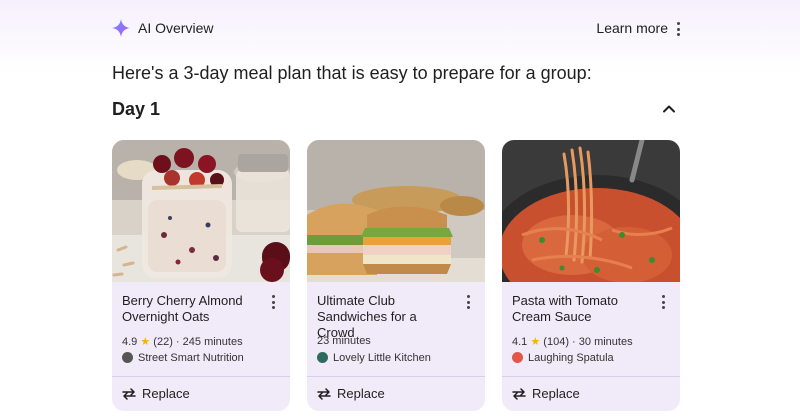 The height and width of the screenshot is (420, 800). I want to click on recipe-image-pasta, so click(591, 211).